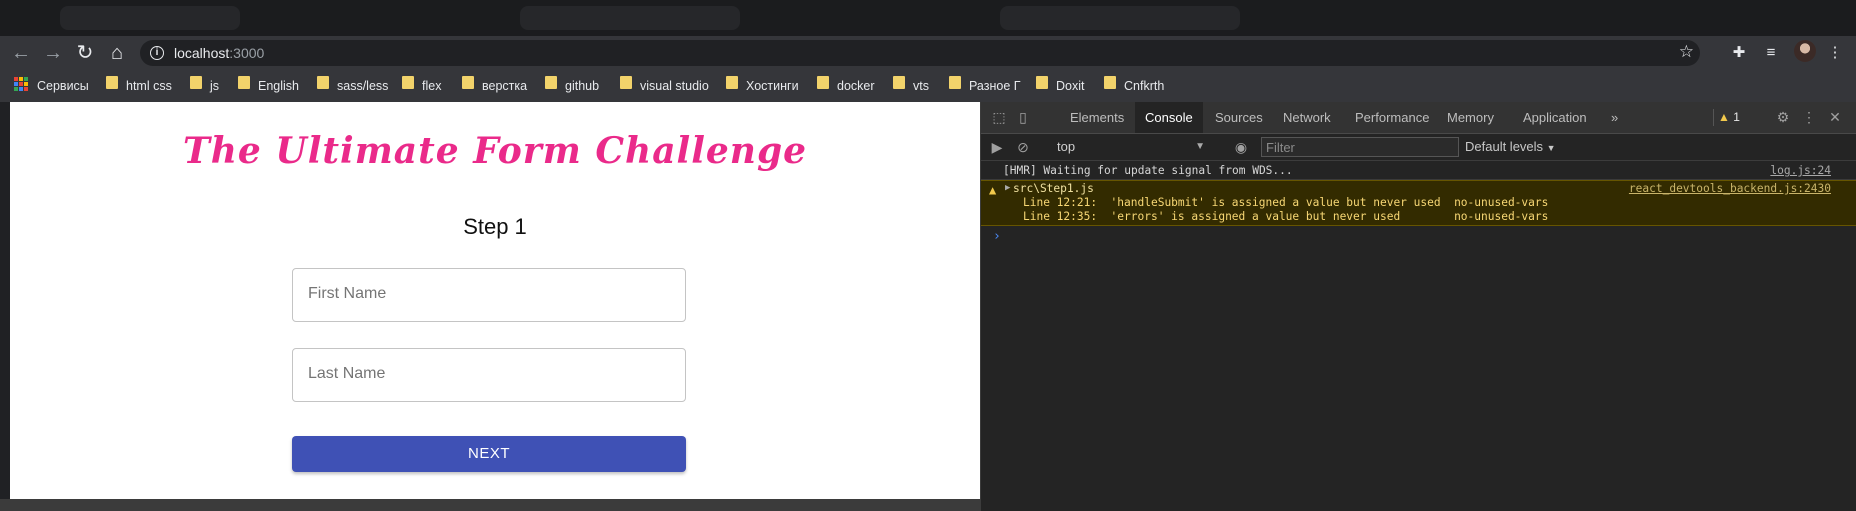 The width and height of the screenshot is (1856, 511). I want to click on url-text: localhost:3000, so click(219, 53).